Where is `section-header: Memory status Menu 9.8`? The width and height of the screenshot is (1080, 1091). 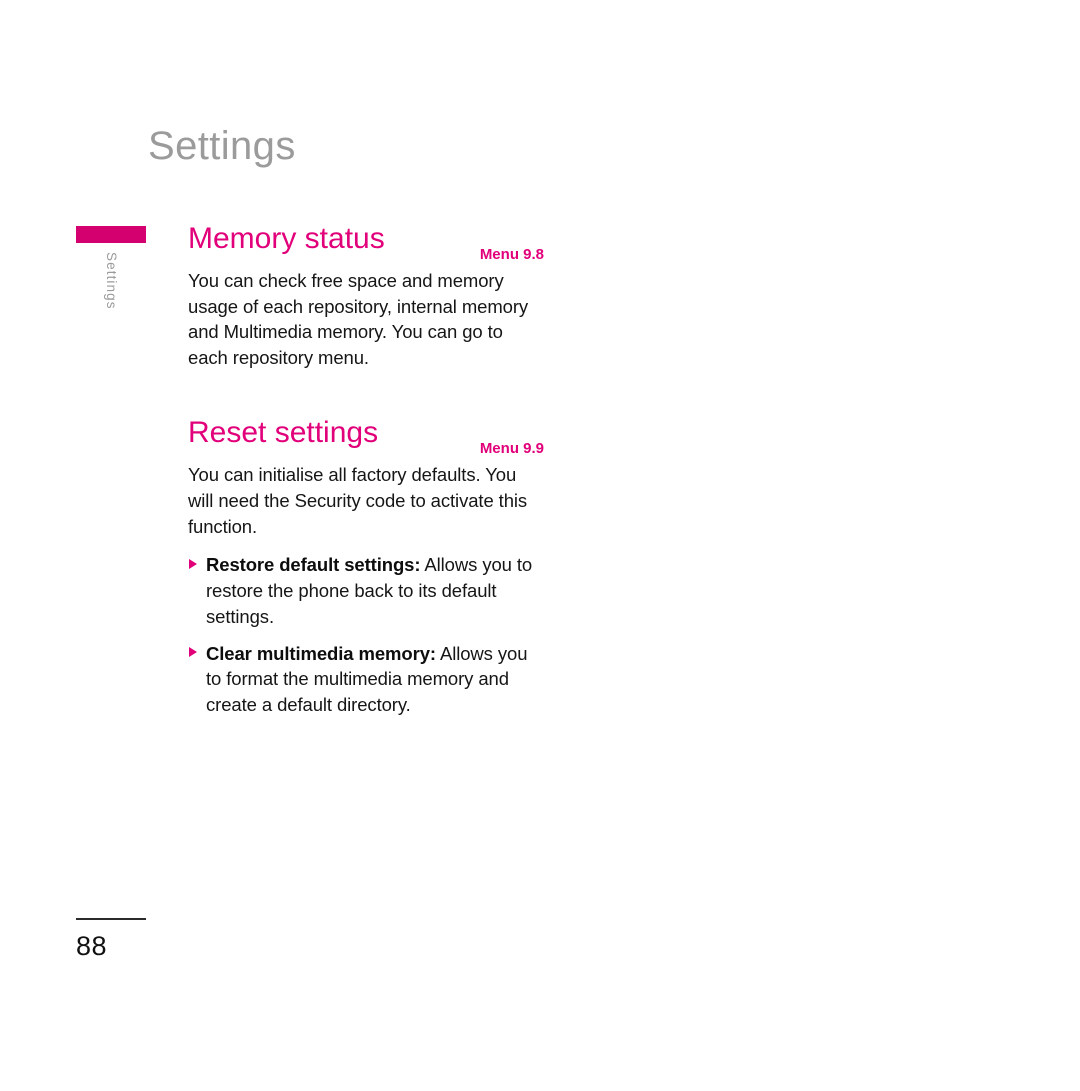
section-header: Memory status Menu 9.8 is located at coordinates (366, 244).